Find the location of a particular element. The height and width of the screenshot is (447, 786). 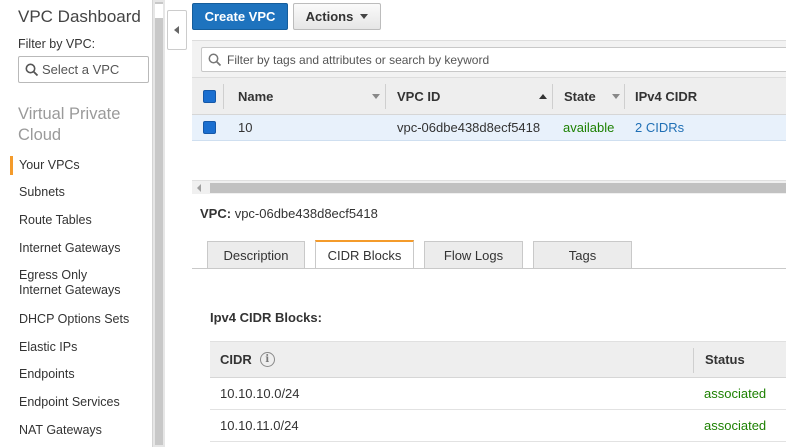

column-header-ipv4-cidr: IPv4 CIDR is located at coordinates (666, 96).